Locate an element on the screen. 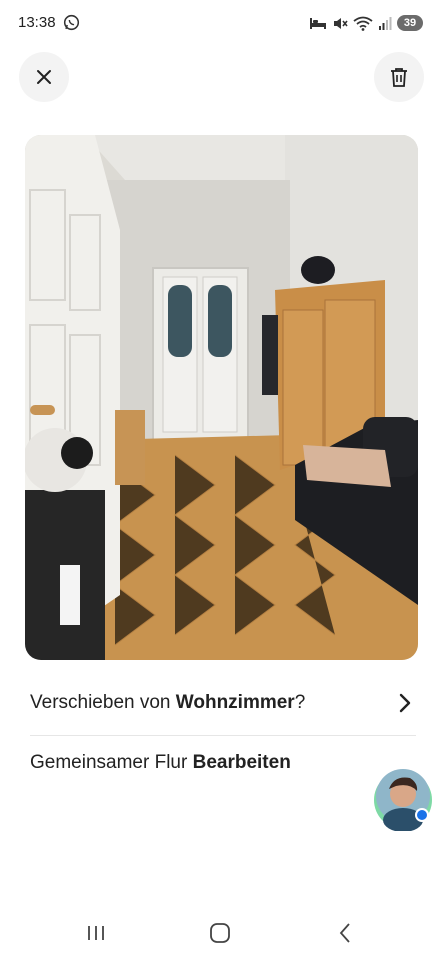  room-name: Gemeinsamer Flur is located at coordinates (111, 762).